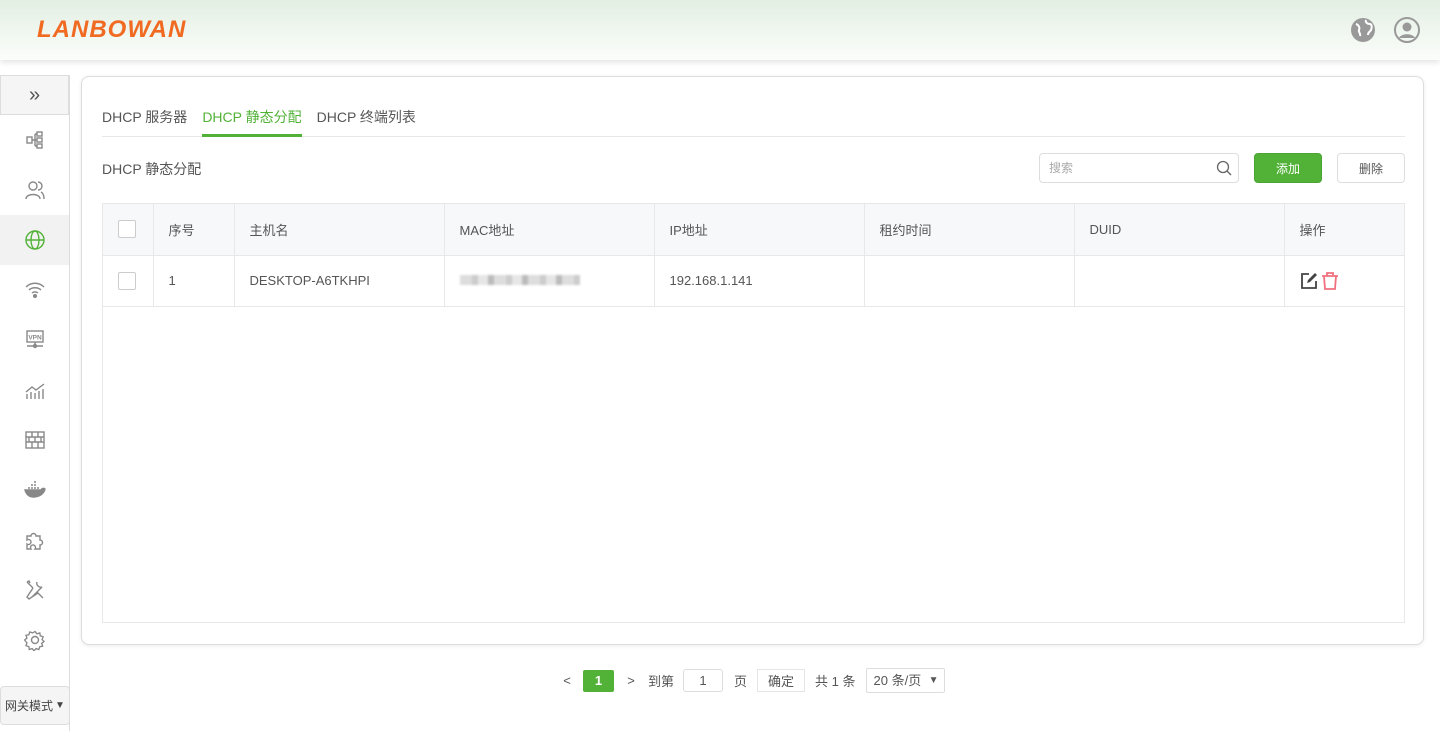 The image size is (1440, 731). I want to click on sidebar-item-users, so click(34, 190).